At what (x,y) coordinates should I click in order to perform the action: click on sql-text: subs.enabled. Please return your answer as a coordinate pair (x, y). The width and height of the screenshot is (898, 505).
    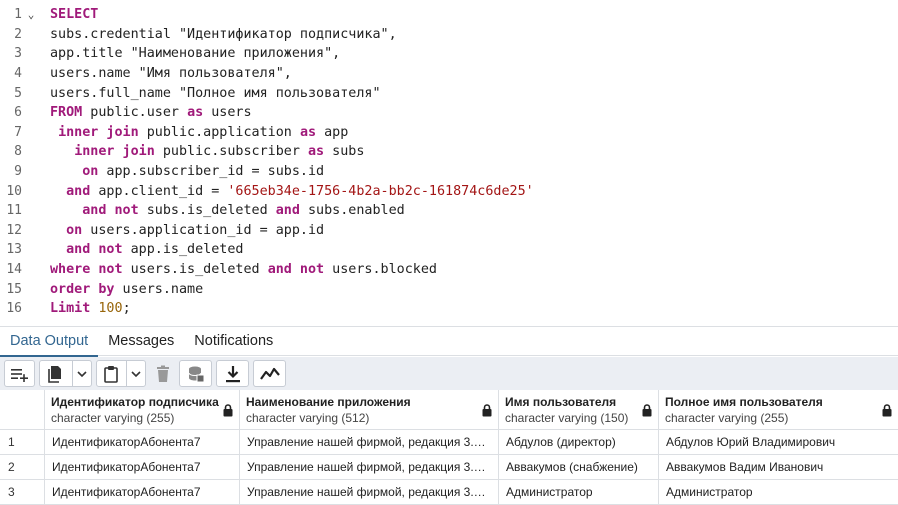
    Looking at the image, I should click on (352, 211).